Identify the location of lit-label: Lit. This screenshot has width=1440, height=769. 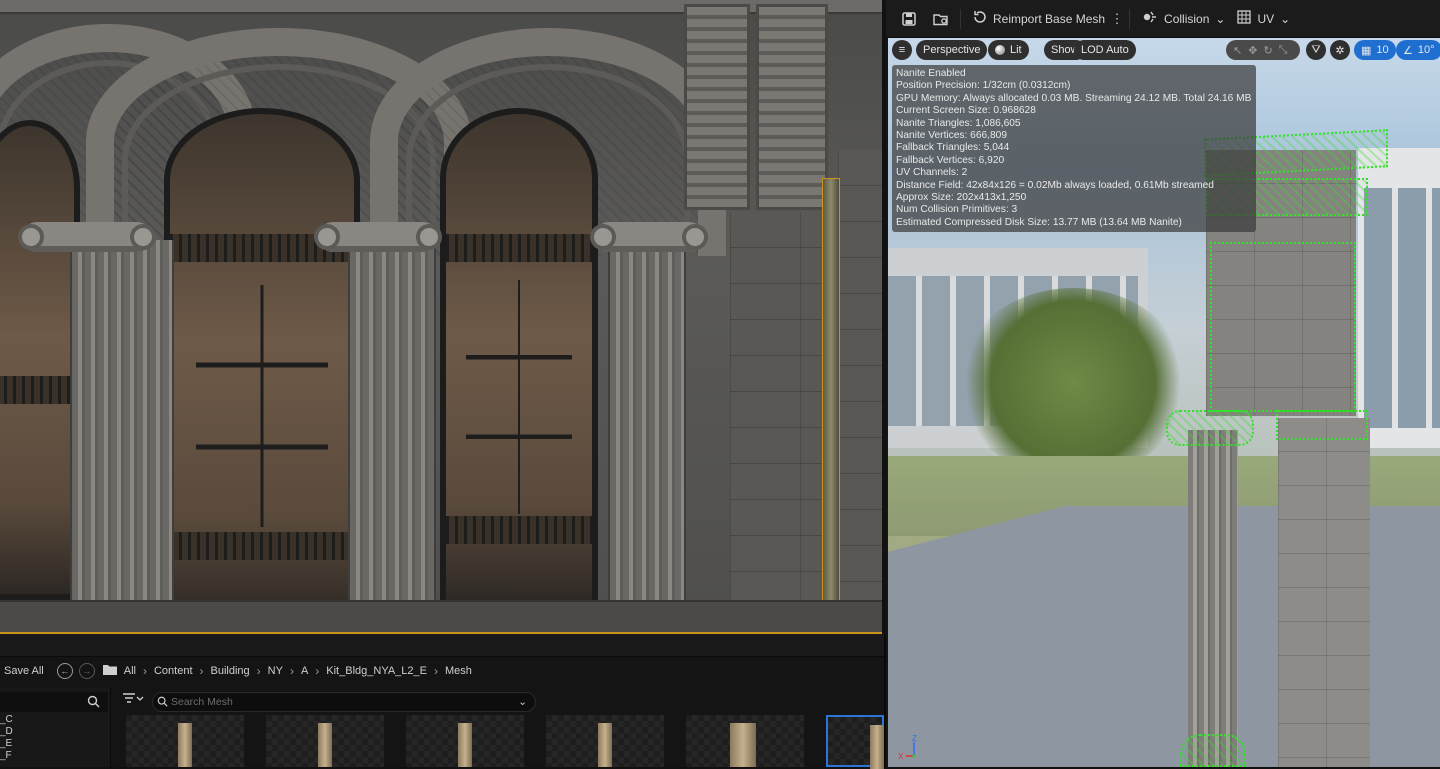
(1016, 50).